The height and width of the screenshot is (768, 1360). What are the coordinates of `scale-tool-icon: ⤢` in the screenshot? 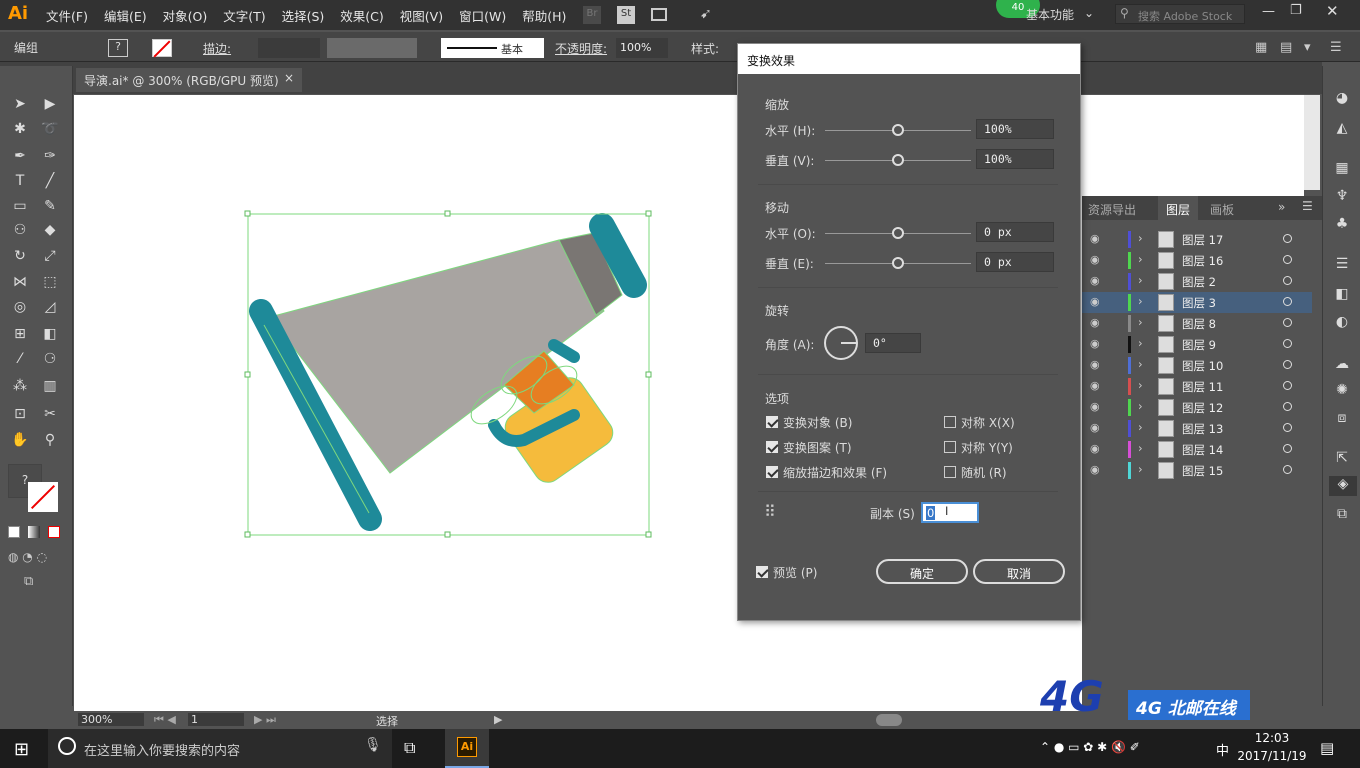 It's located at (50, 258).